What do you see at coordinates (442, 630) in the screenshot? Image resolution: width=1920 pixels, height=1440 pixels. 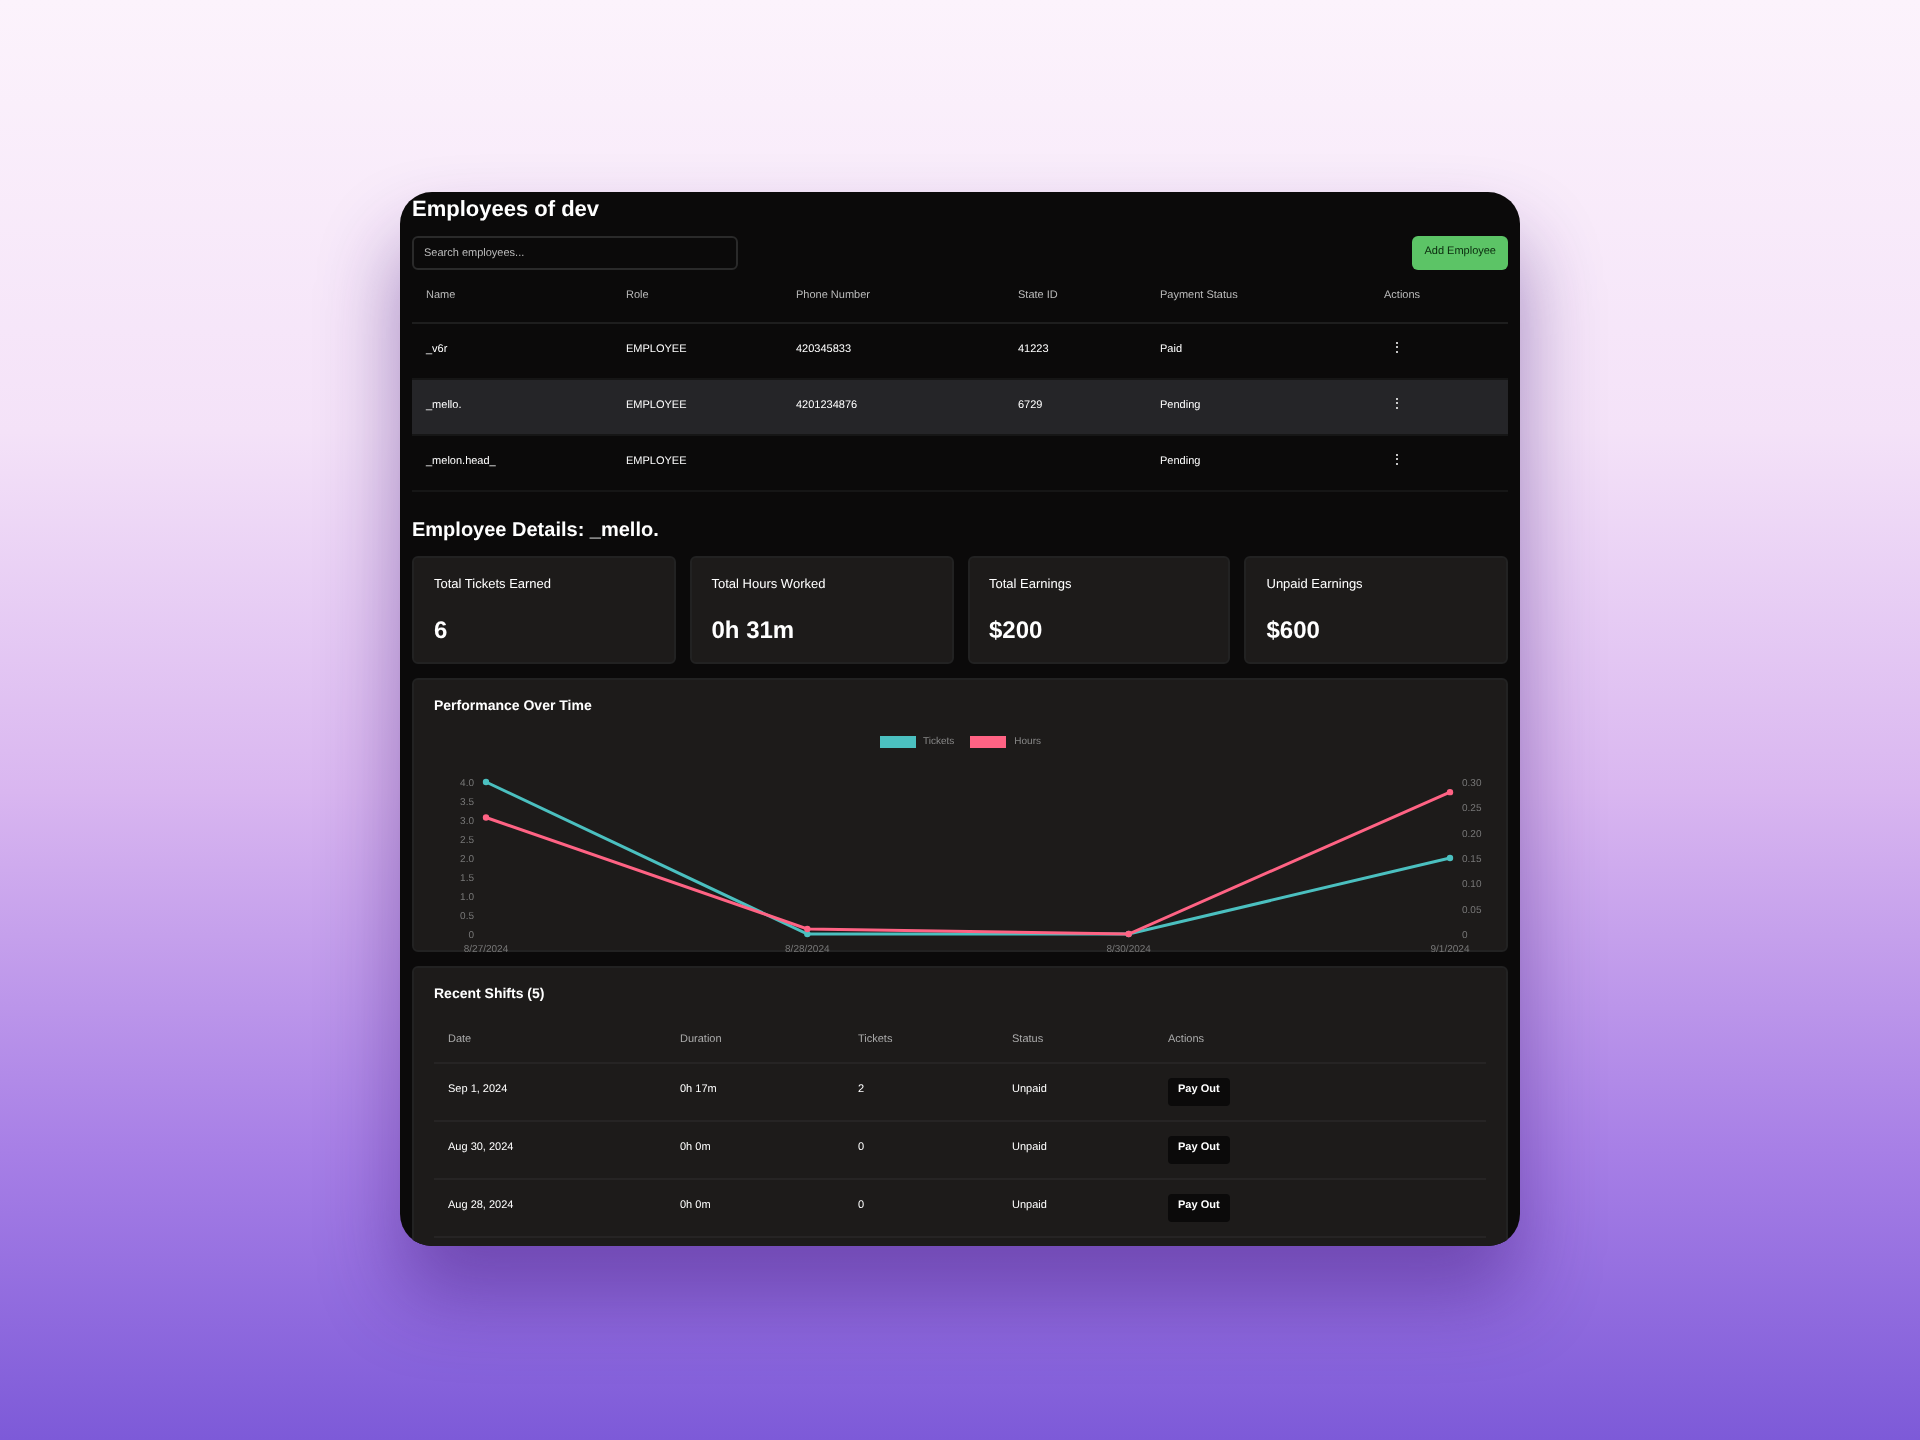 I see `stat-value: 6` at bounding box center [442, 630].